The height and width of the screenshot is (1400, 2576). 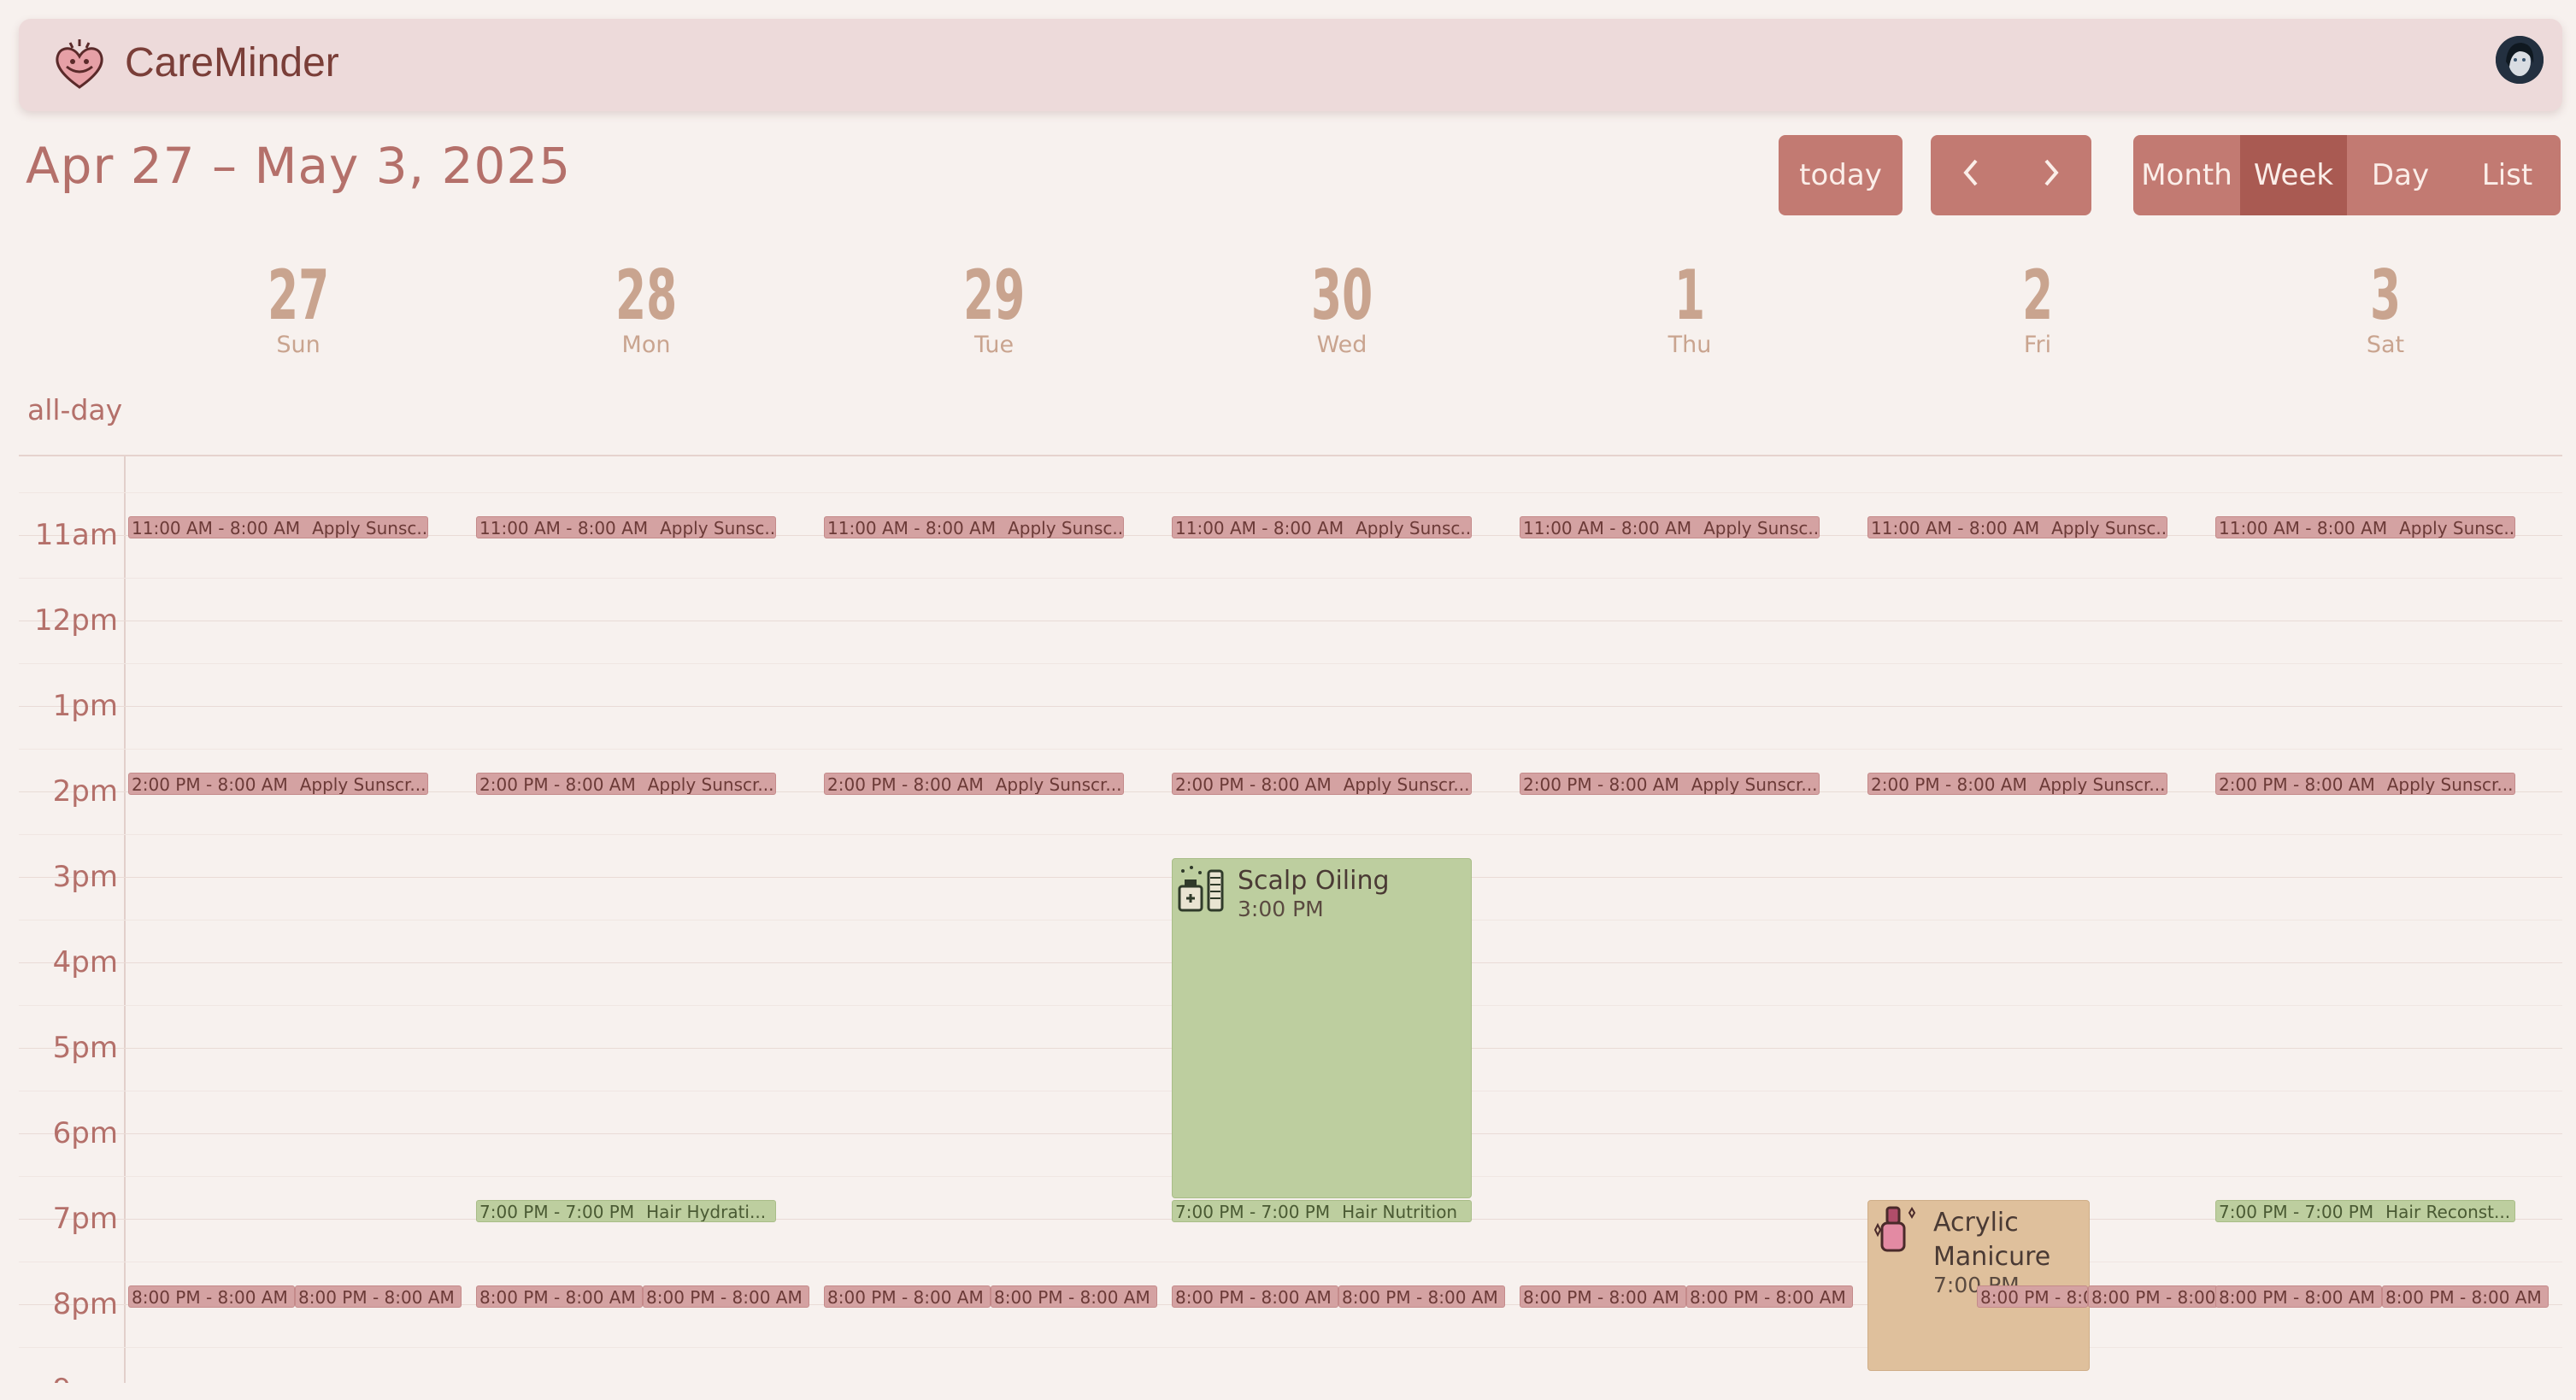 I want to click on view-month-button: Month, so click(x=2186, y=175).